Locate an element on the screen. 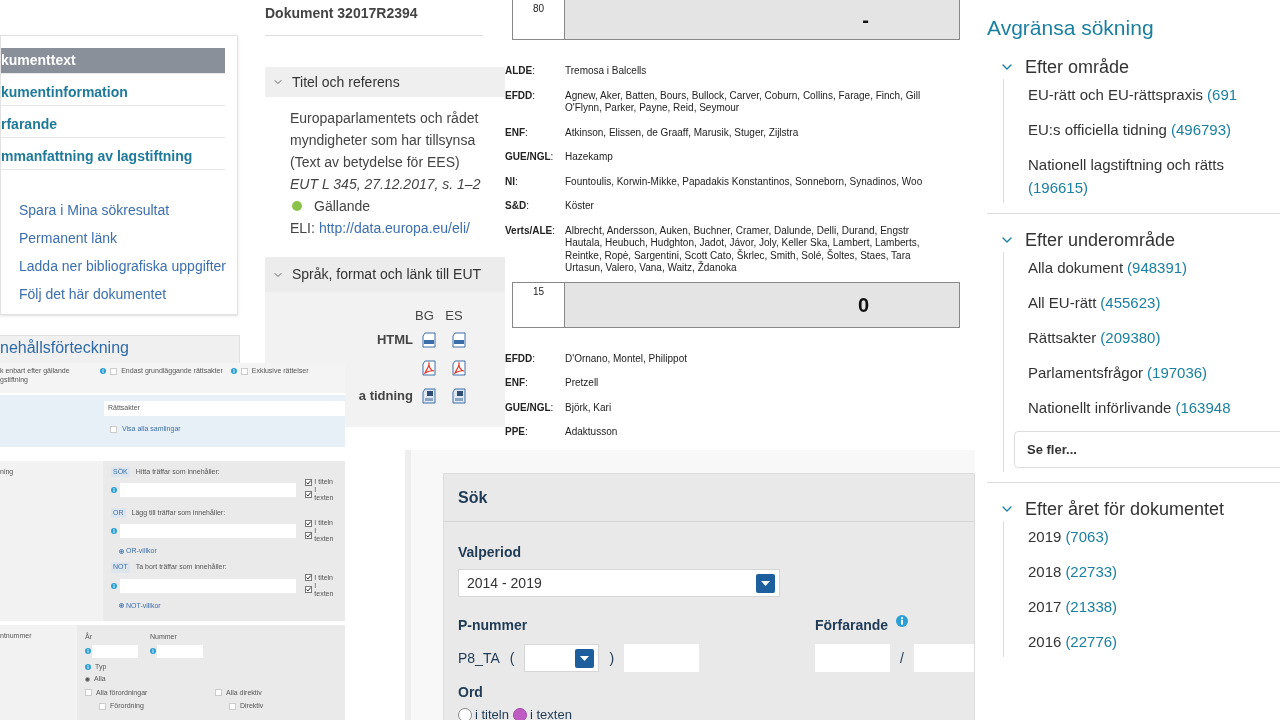  group-name: PPE: is located at coordinates (517, 432).